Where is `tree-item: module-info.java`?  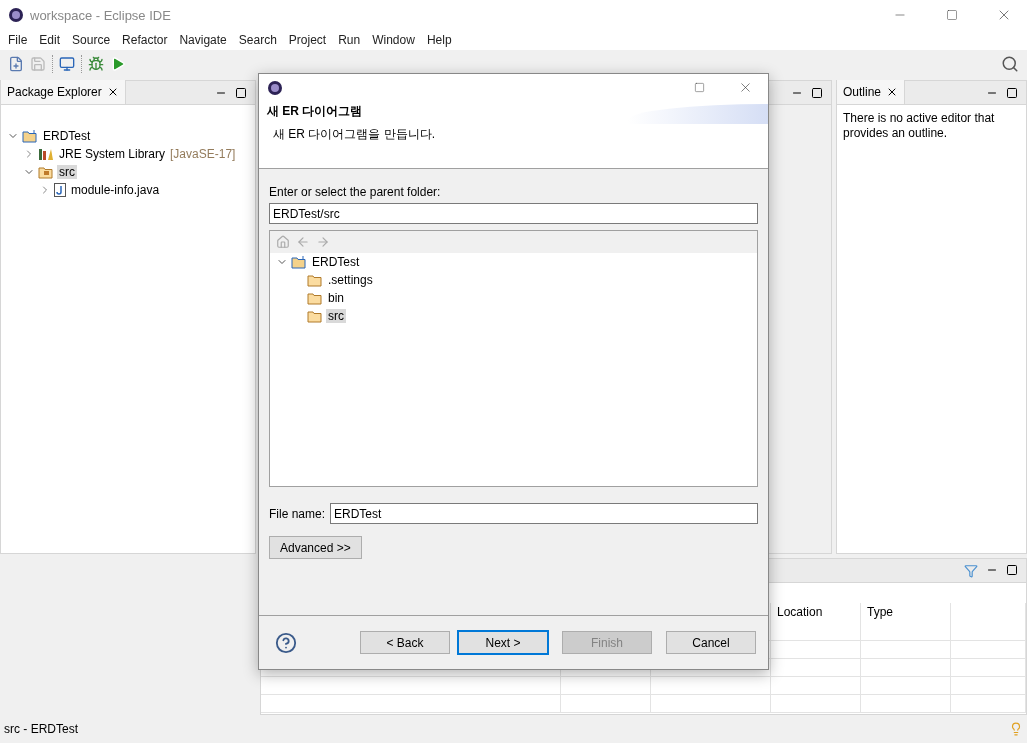 tree-item: module-info.java is located at coordinates (115, 190).